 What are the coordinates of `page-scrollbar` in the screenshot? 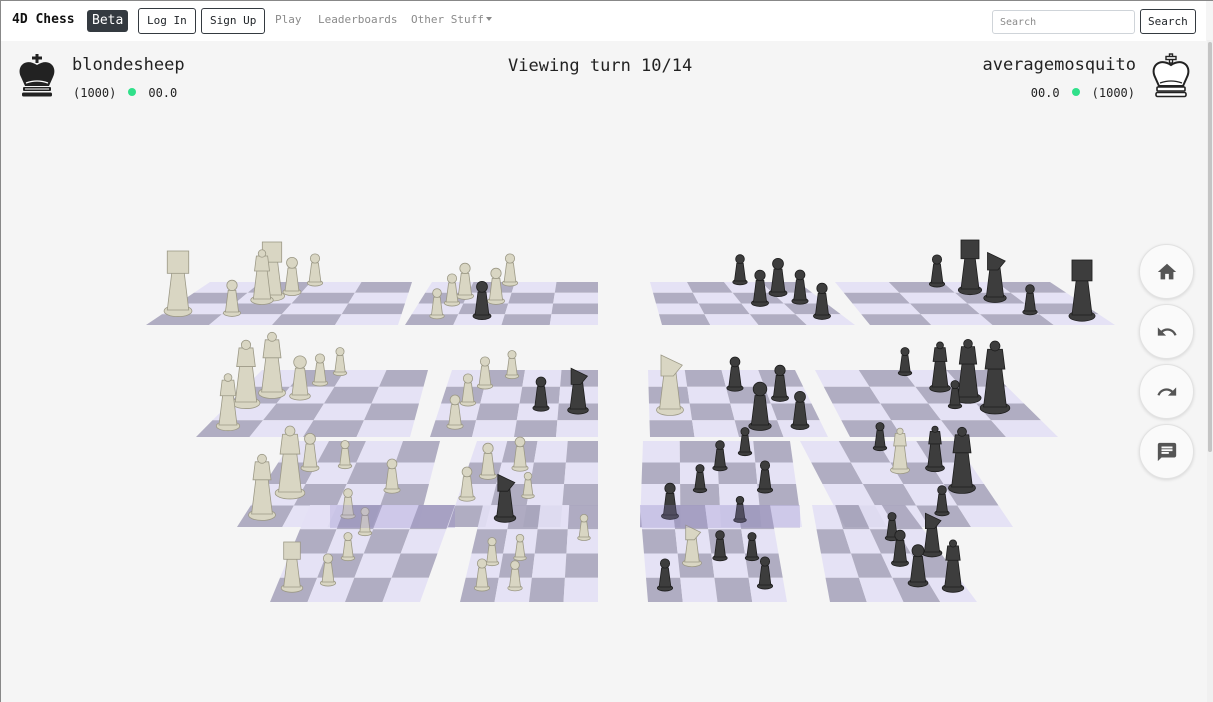 It's located at (1210, 371).